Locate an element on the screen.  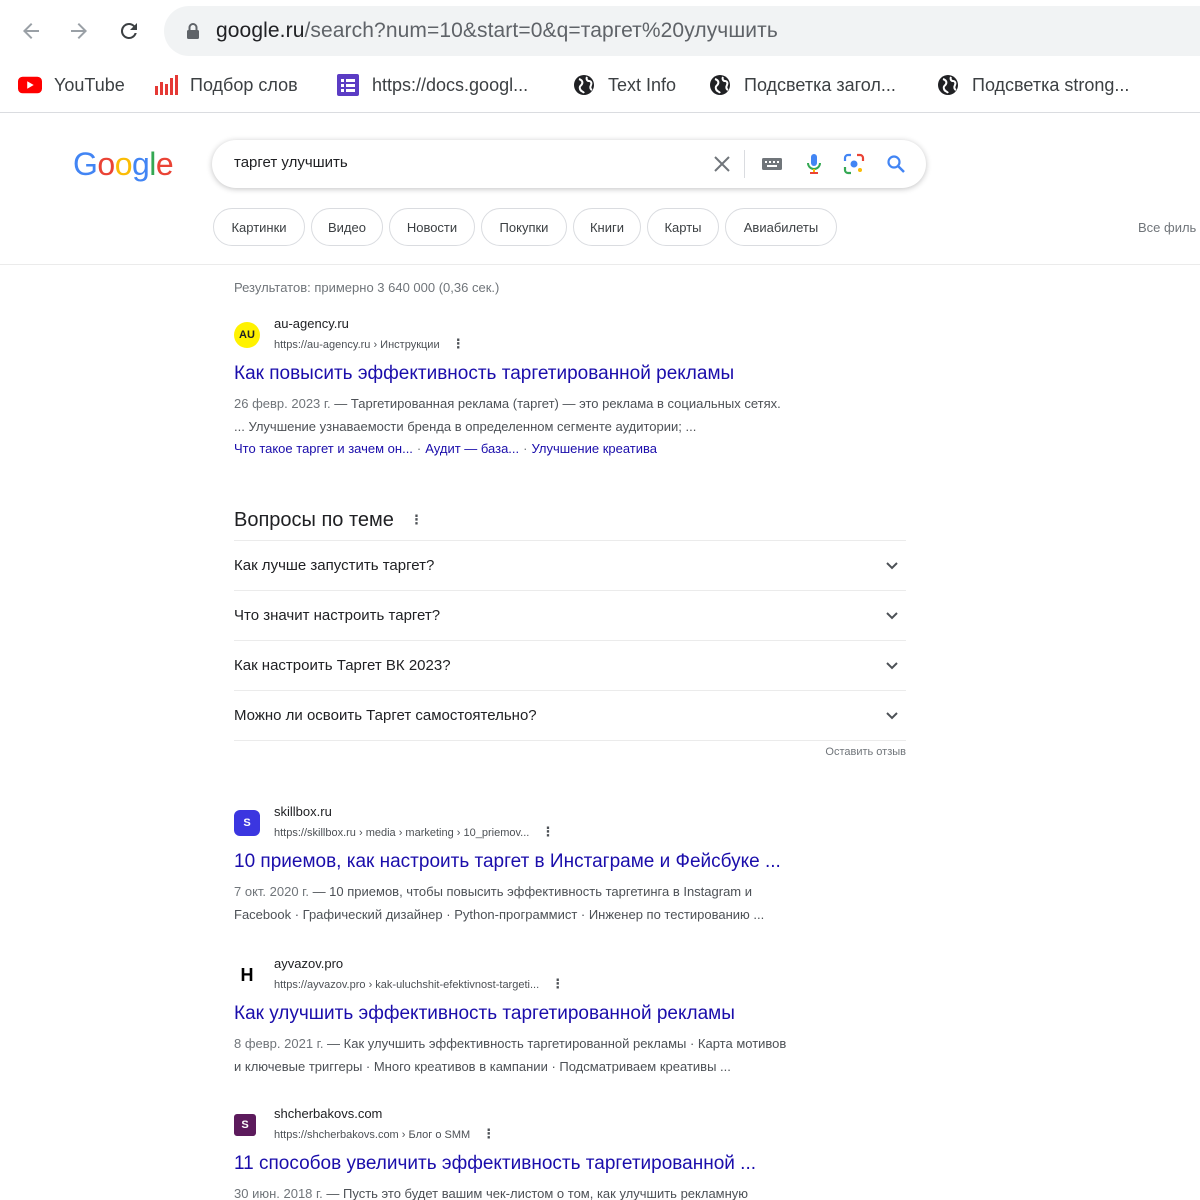
keyboard-icon is located at coordinates (772, 164).